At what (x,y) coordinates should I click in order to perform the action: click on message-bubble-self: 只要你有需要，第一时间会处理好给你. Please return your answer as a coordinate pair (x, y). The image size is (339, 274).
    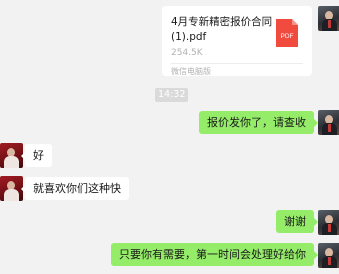
    Looking at the image, I should click on (214, 254).